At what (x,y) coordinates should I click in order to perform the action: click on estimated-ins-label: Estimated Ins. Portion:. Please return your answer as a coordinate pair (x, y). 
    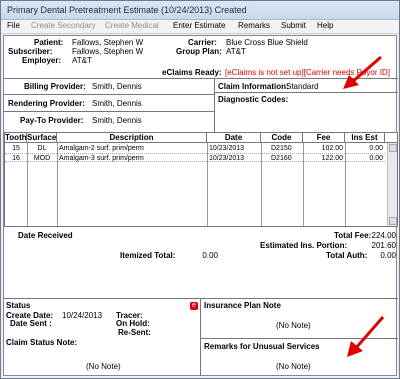
    Looking at the image, I should click on (304, 245).